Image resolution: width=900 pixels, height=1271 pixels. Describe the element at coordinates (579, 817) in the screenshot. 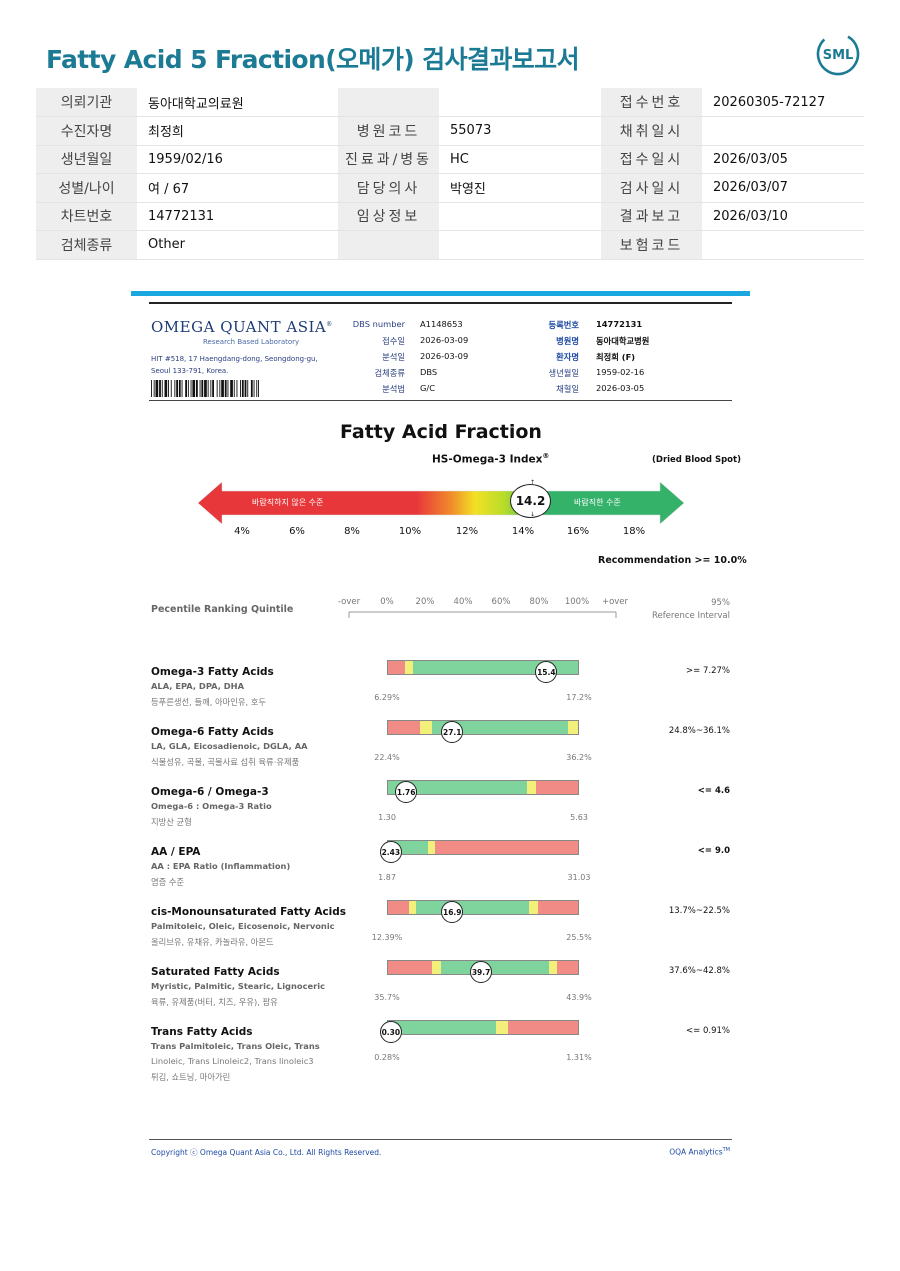

I see `range-high: 5.63` at that location.